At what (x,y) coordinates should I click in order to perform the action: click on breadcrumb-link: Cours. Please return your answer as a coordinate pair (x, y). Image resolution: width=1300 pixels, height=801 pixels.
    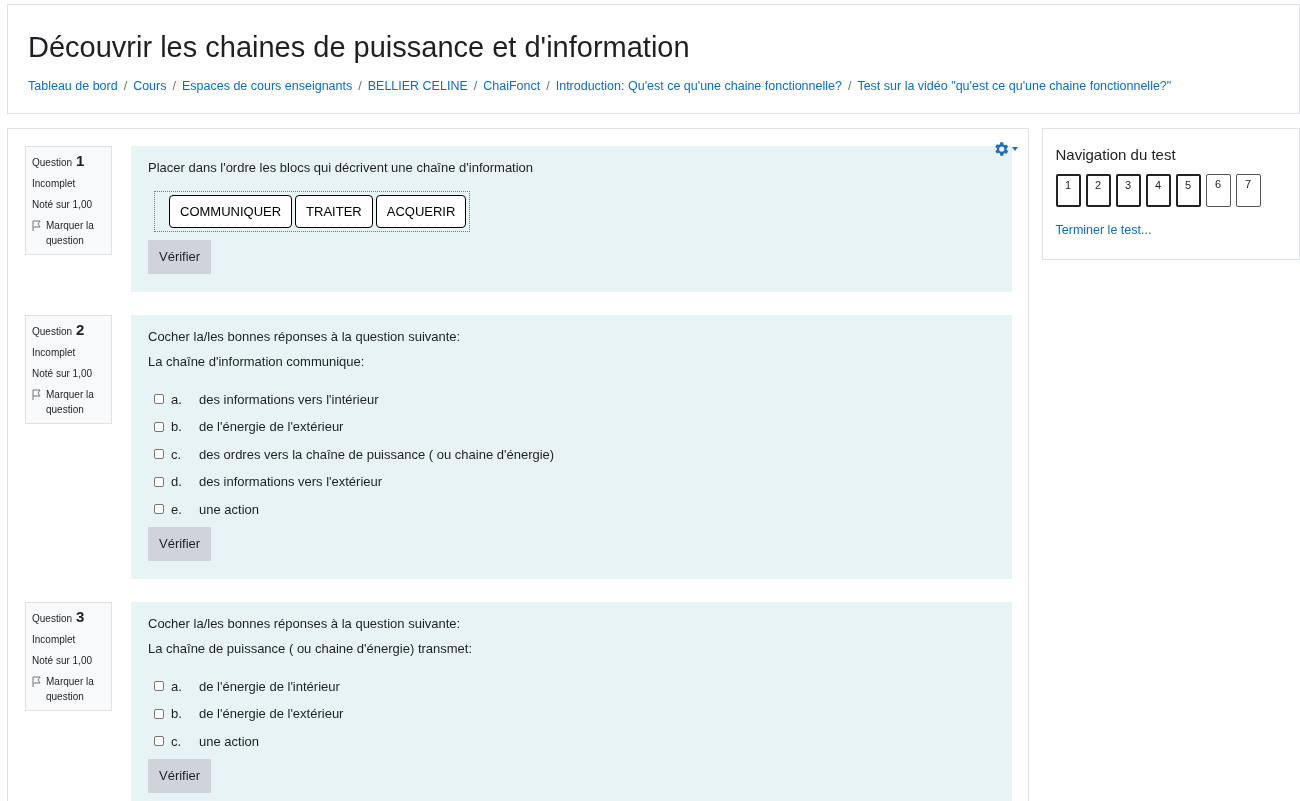
    Looking at the image, I should click on (150, 86).